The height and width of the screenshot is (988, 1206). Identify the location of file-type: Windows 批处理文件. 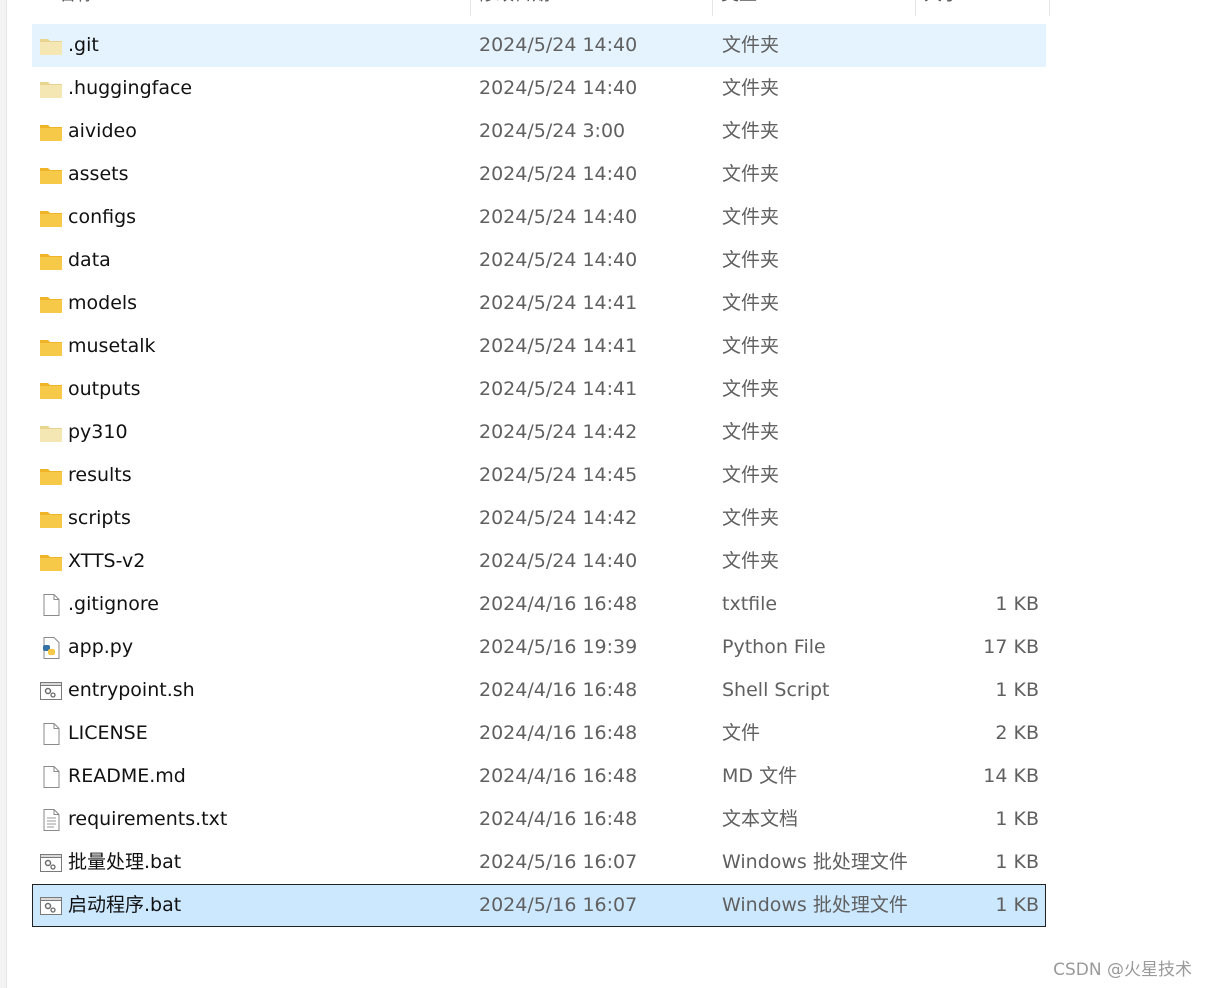
(815, 905).